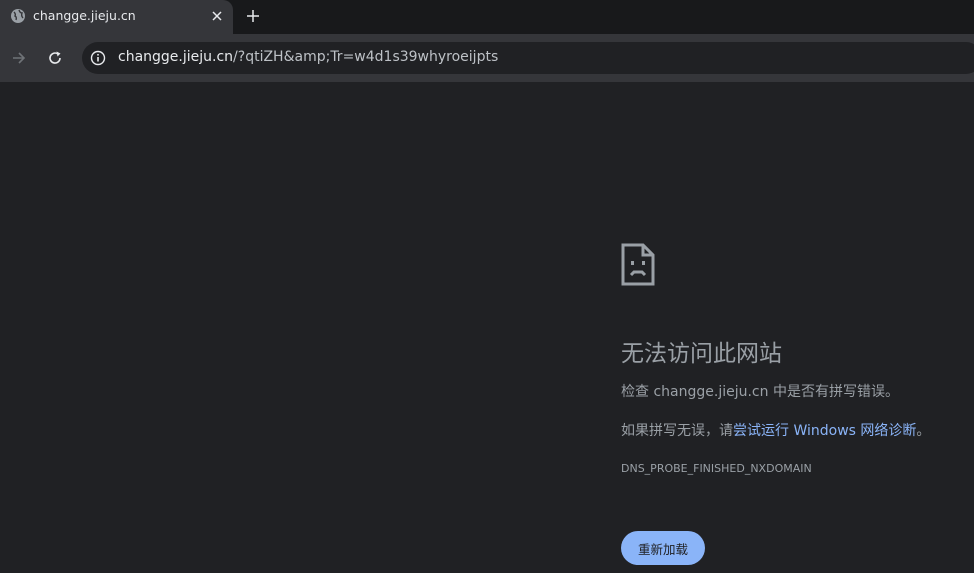 Image resolution: width=974 pixels, height=573 pixels. I want to click on error-check-spelling: 检查 changge.jieju.cn 中是否有拼写错误。, so click(760, 391).